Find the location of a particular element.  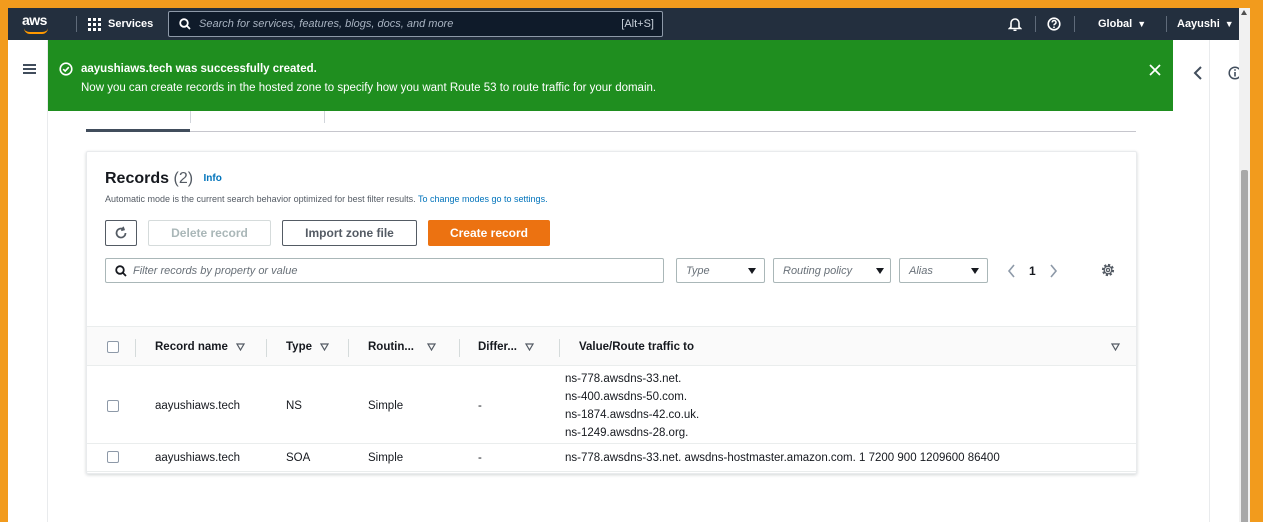

routing-select-label: Routing policy is located at coordinates (818, 270).